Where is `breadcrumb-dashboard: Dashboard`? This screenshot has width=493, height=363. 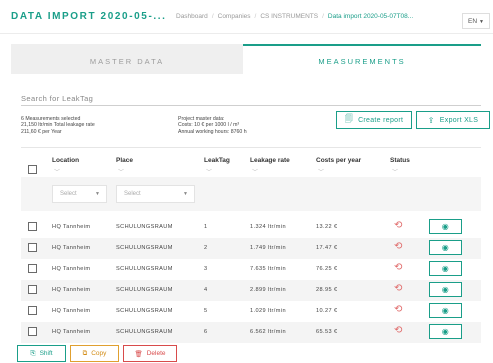
breadcrumb-dashboard: Dashboard is located at coordinates (192, 16).